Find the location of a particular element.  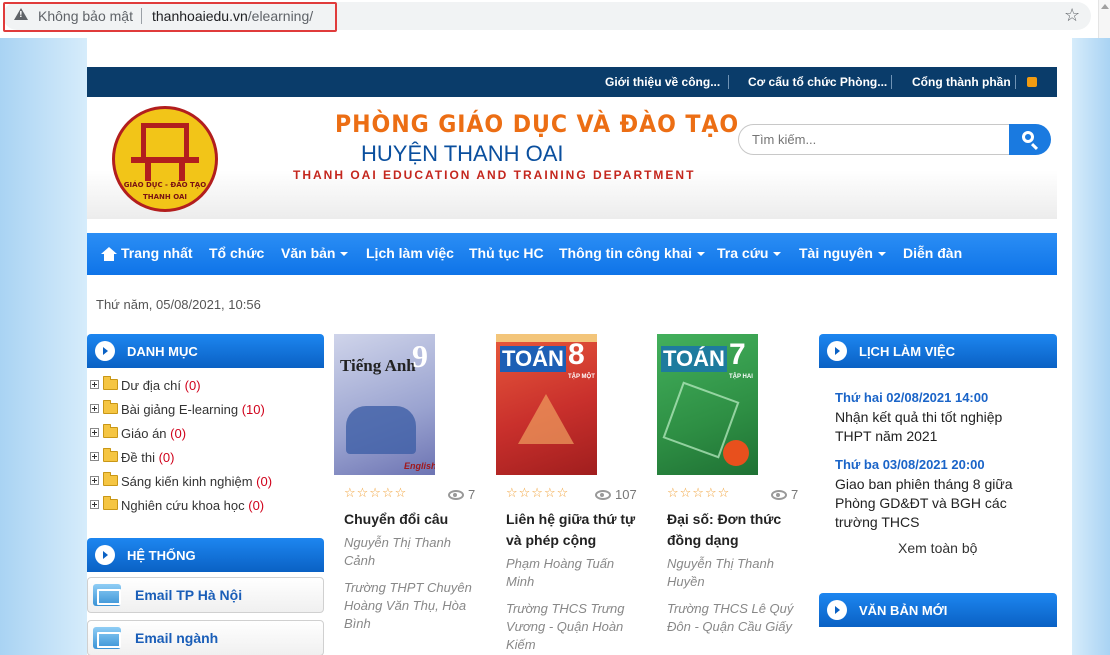

nav-item-resources: Tài nguyên is located at coordinates (842, 253).